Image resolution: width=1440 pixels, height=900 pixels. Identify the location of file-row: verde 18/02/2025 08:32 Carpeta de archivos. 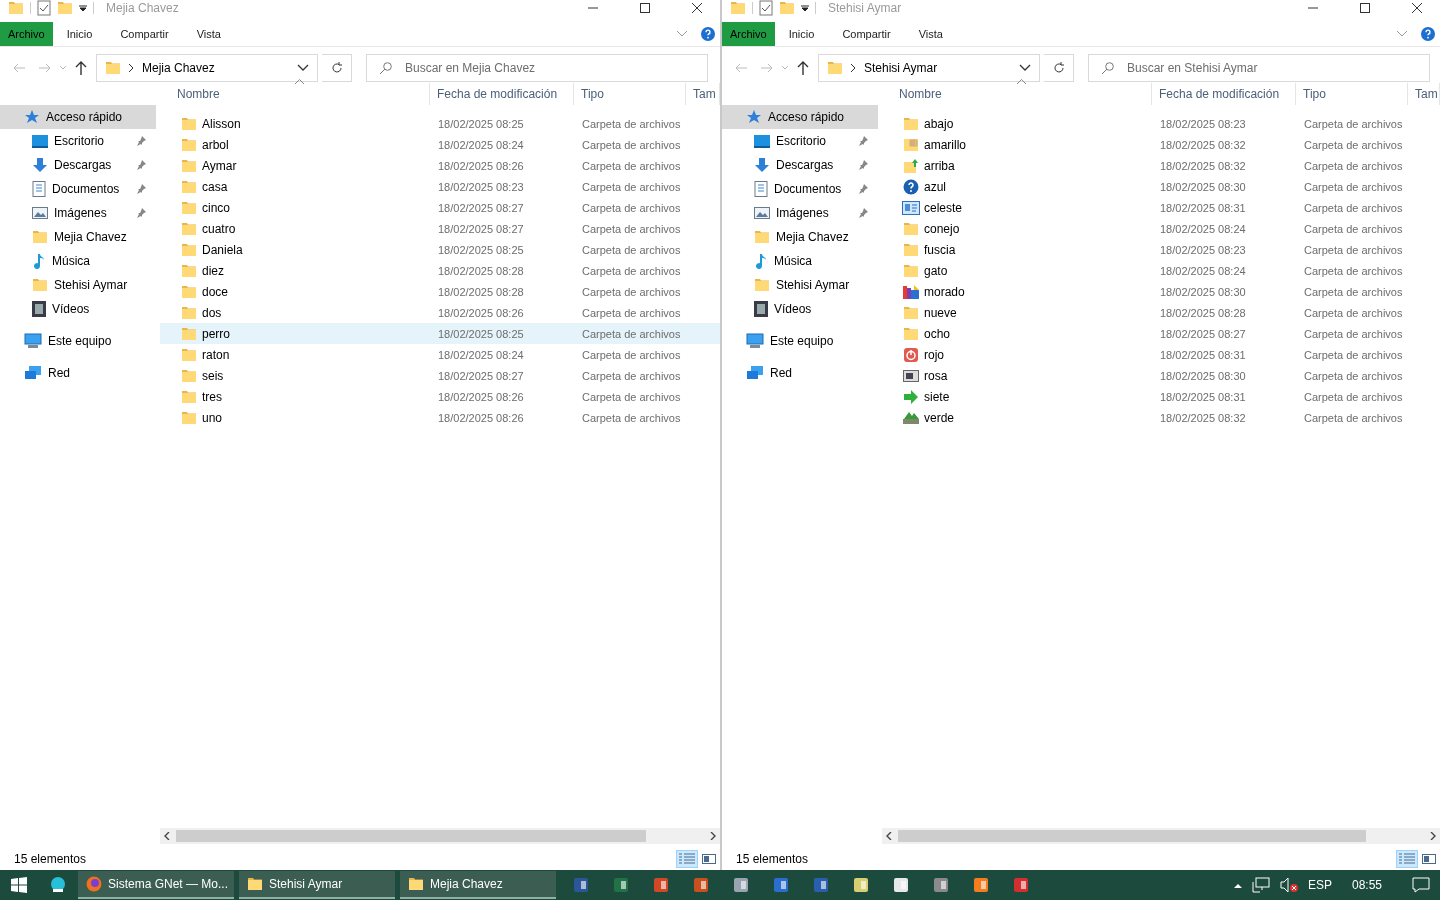
(1161, 417).